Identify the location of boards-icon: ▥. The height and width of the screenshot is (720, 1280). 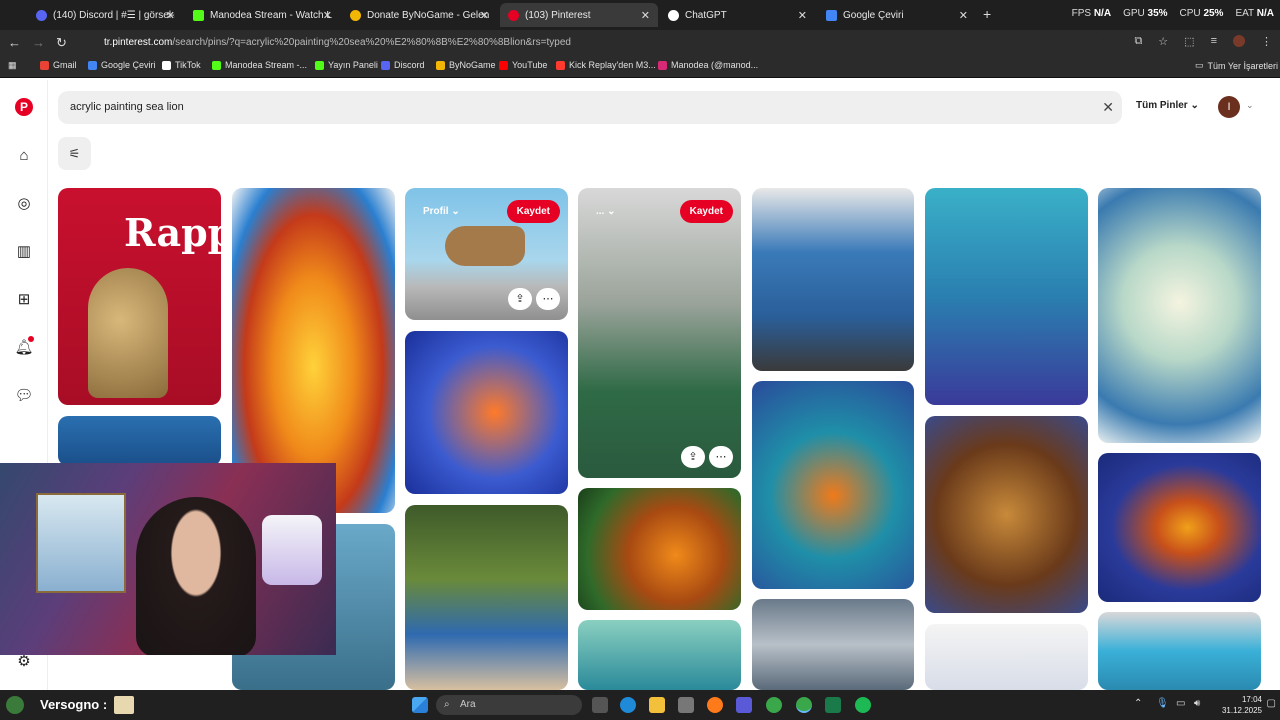
(24, 252).